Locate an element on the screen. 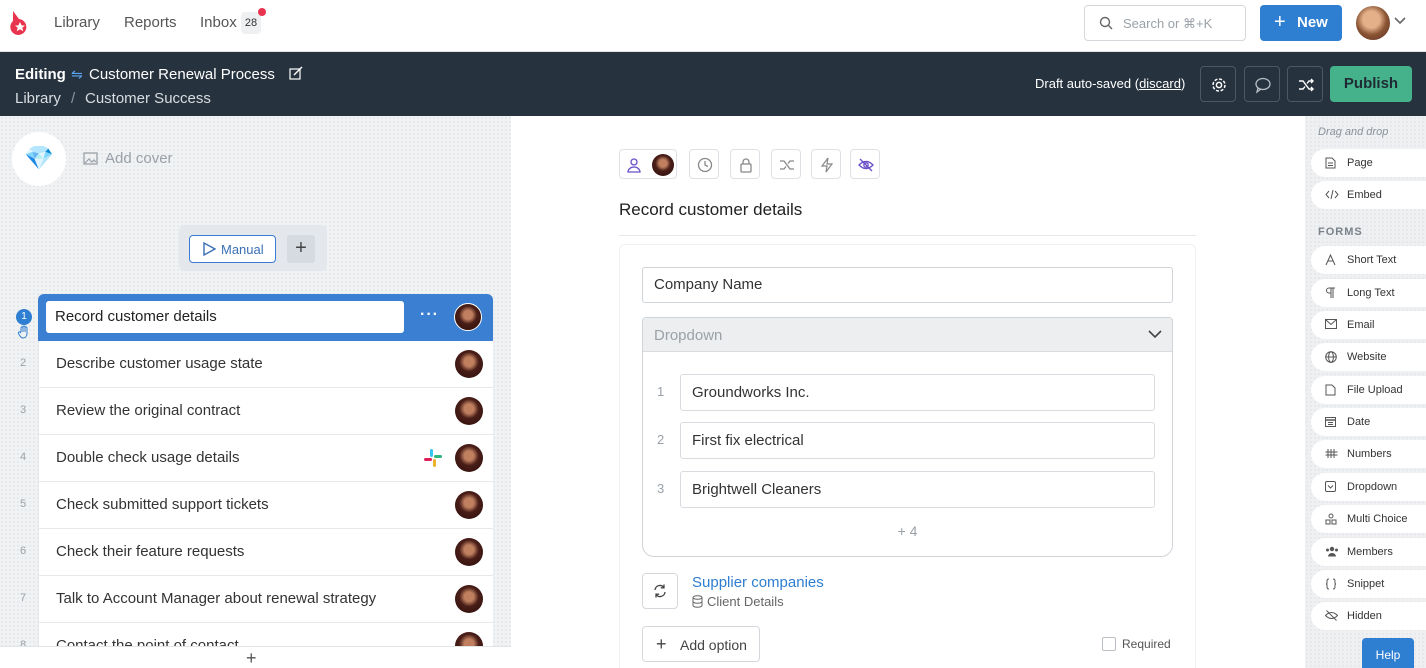 This screenshot has width=1426, height=668. short-text-icon is located at coordinates (1330, 260).